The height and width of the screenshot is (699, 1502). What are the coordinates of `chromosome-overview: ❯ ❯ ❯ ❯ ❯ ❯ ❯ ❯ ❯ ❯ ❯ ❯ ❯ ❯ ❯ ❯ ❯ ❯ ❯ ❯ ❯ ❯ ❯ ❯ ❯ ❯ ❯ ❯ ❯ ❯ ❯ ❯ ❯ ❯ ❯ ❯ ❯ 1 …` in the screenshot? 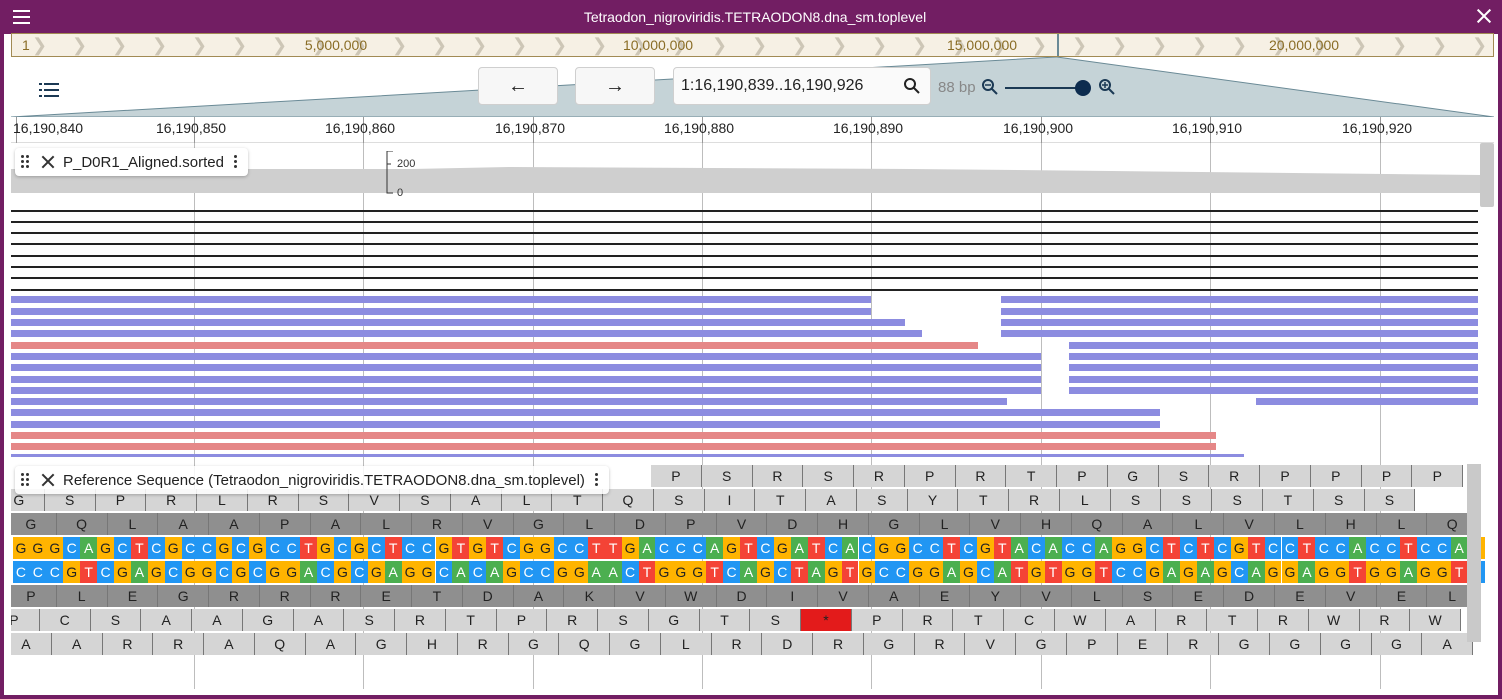 It's located at (752, 45).